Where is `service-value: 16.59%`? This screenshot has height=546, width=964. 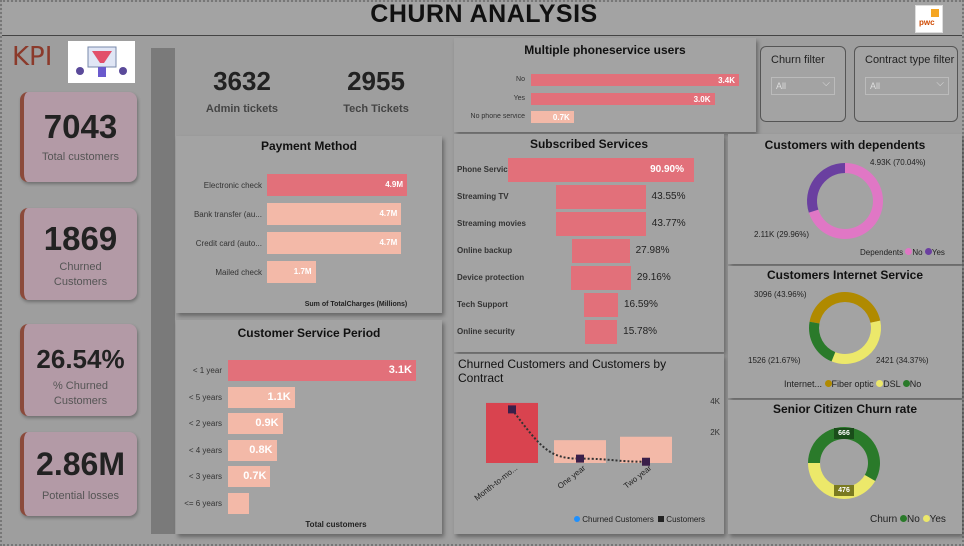 service-value: 16.59% is located at coordinates (640, 304).